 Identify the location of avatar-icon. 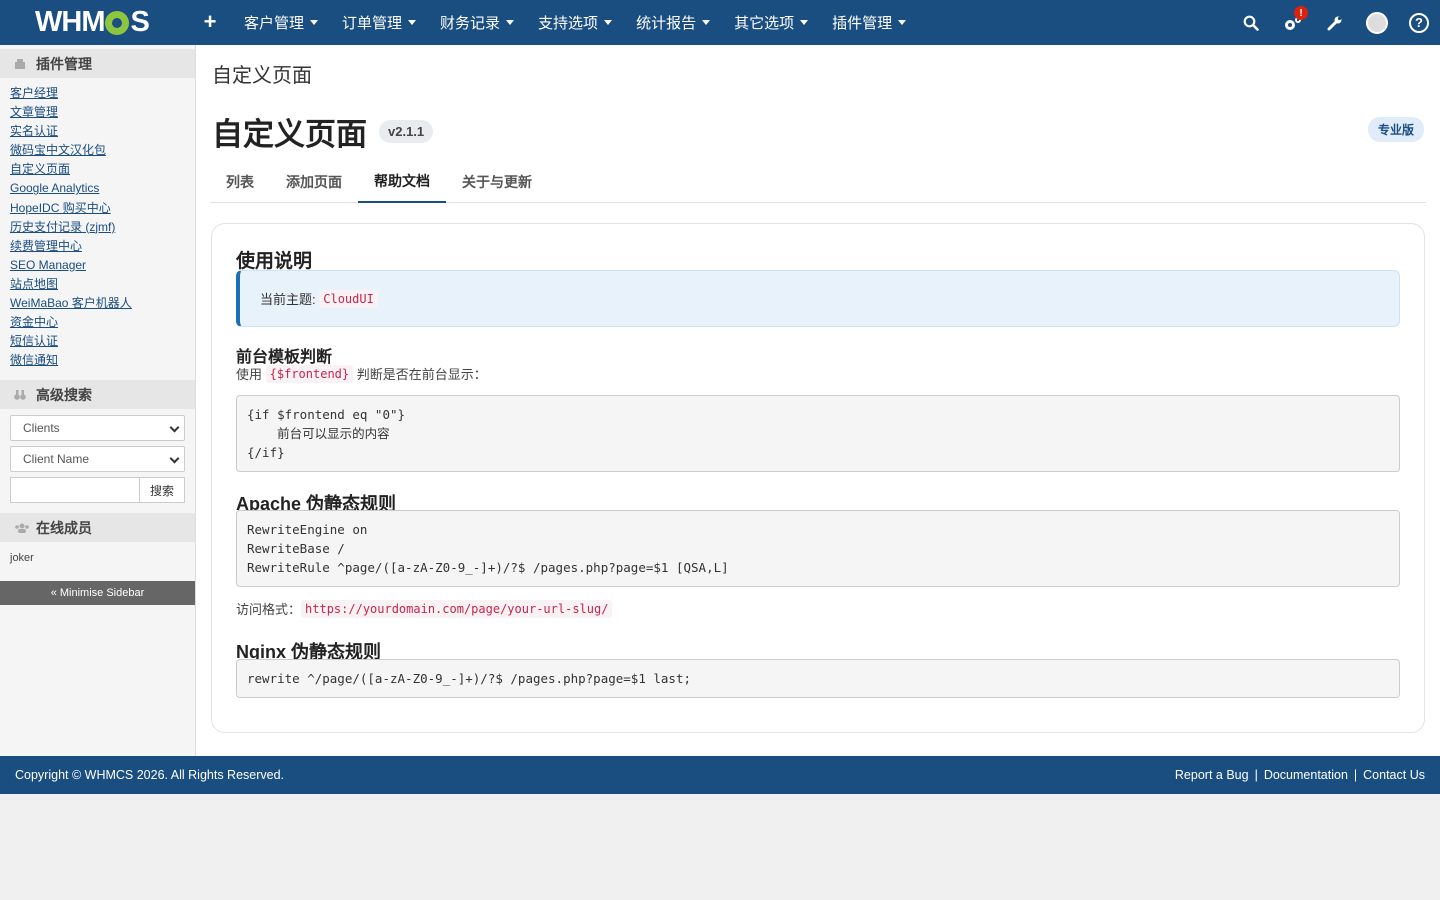
(1377, 22).